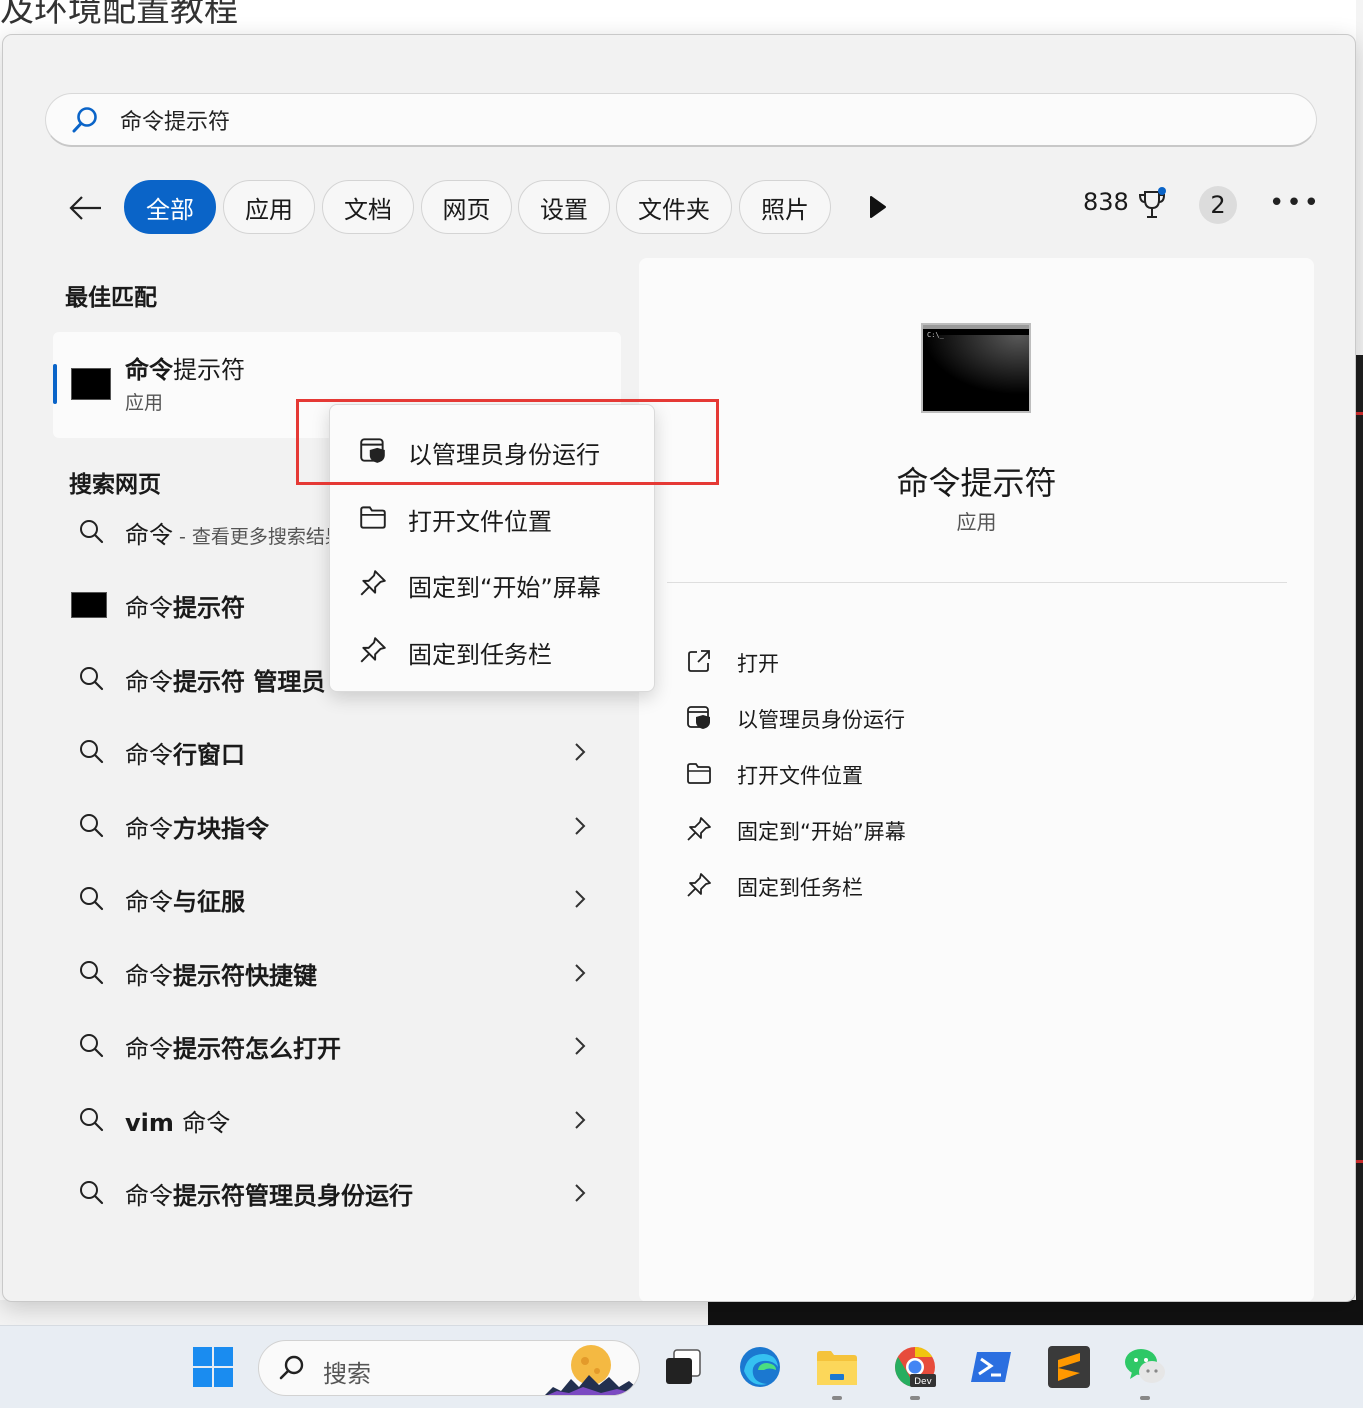 This screenshot has width=1363, height=1408. What do you see at coordinates (877, 207) in the screenshot?
I see `play-icon` at bounding box center [877, 207].